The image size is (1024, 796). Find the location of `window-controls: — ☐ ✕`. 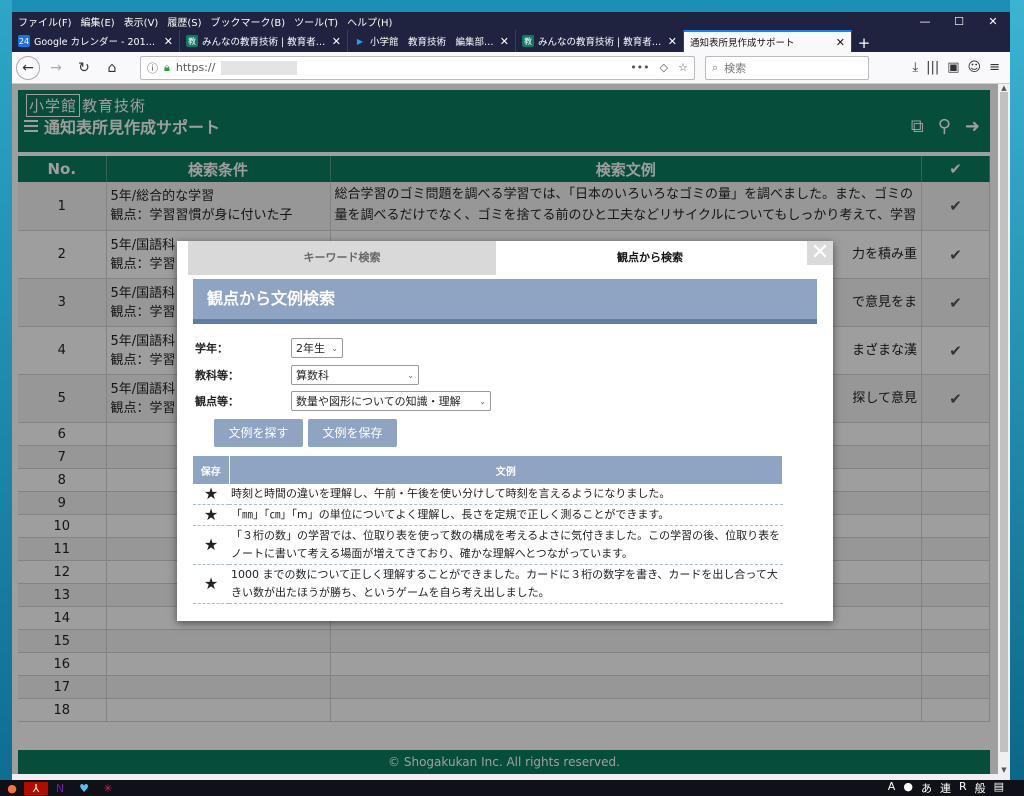

window-controls: — ☐ ✕ is located at coordinates (959, 21).